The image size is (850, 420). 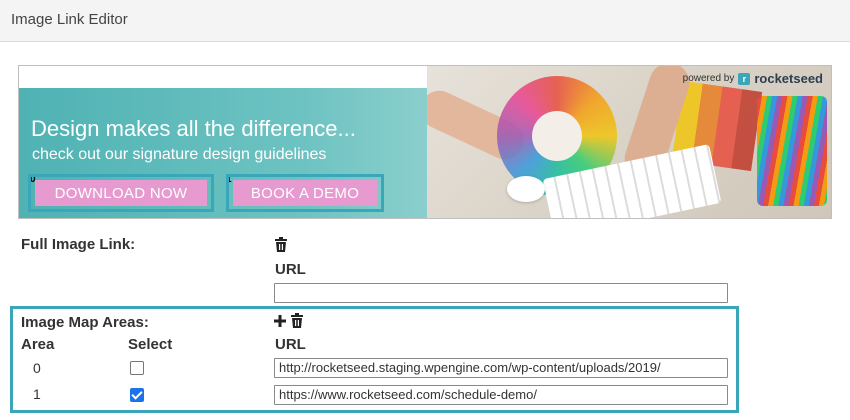 What do you see at coordinates (788, 78) in the screenshot?
I see `brand-name: rocketseed` at bounding box center [788, 78].